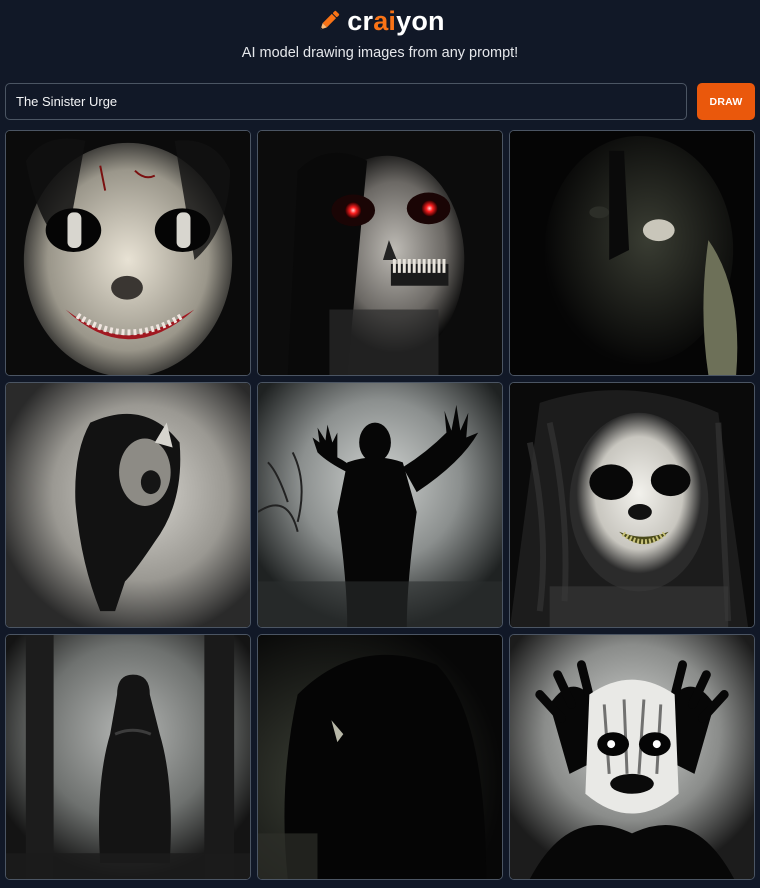 This screenshot has height=888, width=760. I want to click on wordmark-accent: ai, so click(385, 21).